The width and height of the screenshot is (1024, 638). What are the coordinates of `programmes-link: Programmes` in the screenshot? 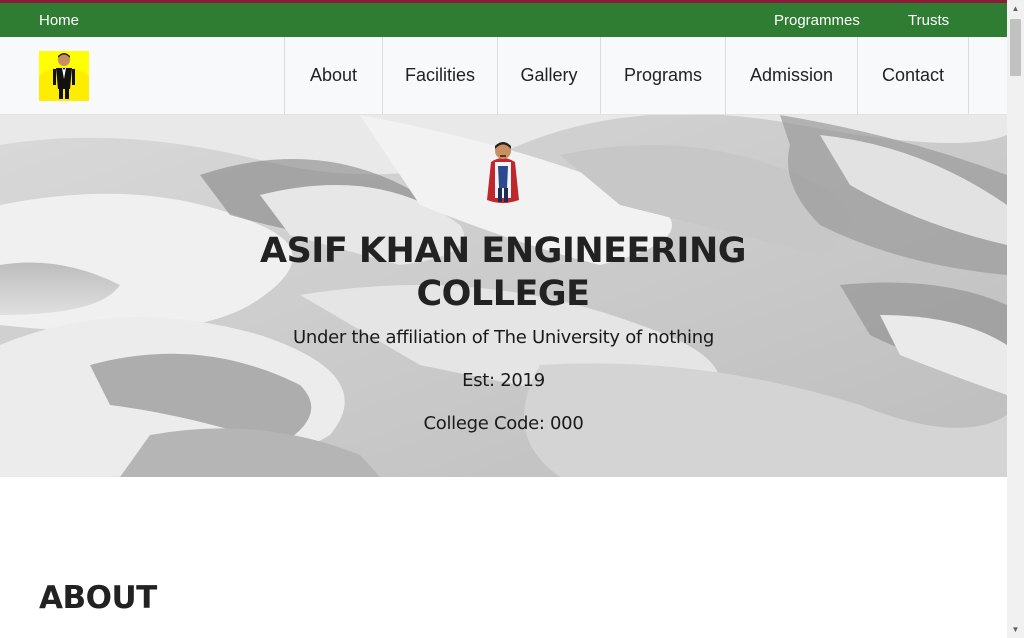 It's located at (817, 21).